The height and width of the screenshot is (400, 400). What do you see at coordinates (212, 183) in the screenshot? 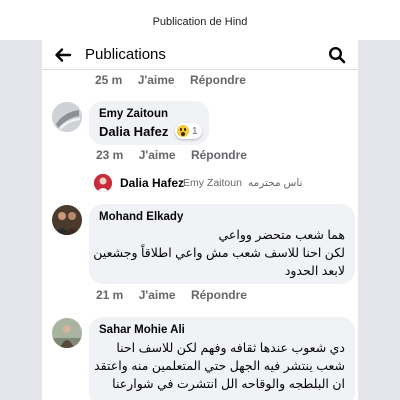
I see `reply-tag: Emy Zaitoun` at bounding box center [212, 183].